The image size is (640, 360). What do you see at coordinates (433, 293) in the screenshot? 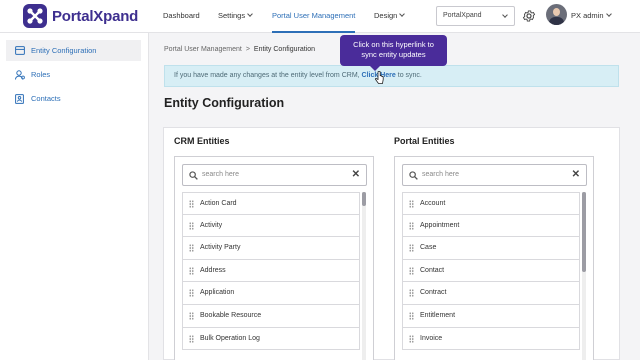
I see `list-item-label: Contract` at bounding box center [433, 293].